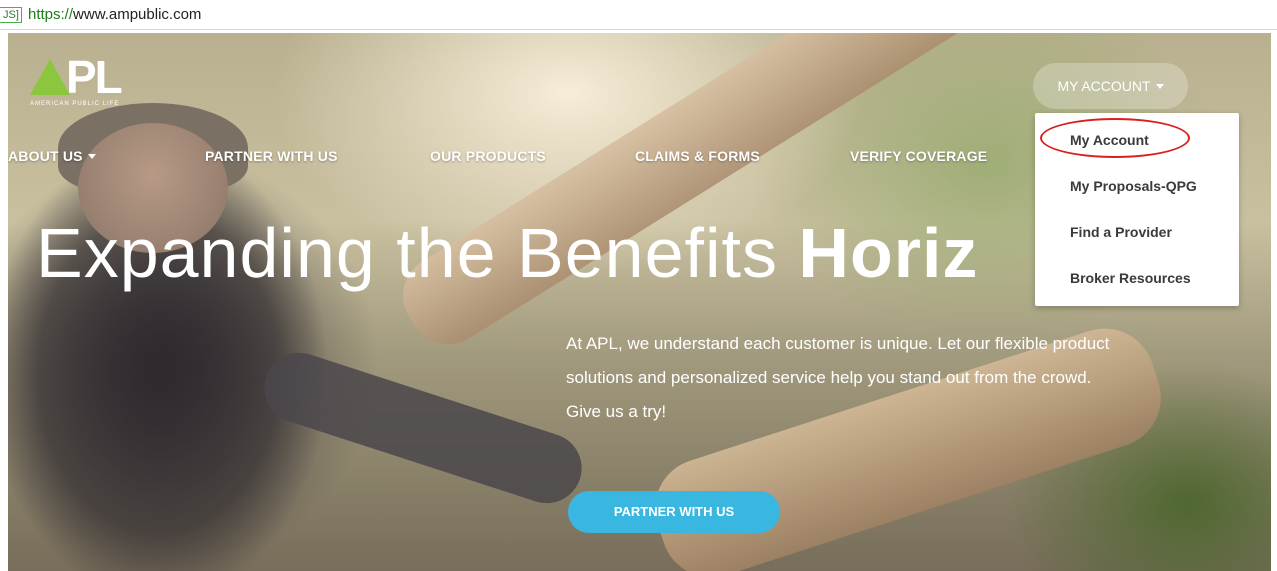 The image size is (1277, 571). I want to click on url-text: https://www.ampublic.com, so click(114, 14).